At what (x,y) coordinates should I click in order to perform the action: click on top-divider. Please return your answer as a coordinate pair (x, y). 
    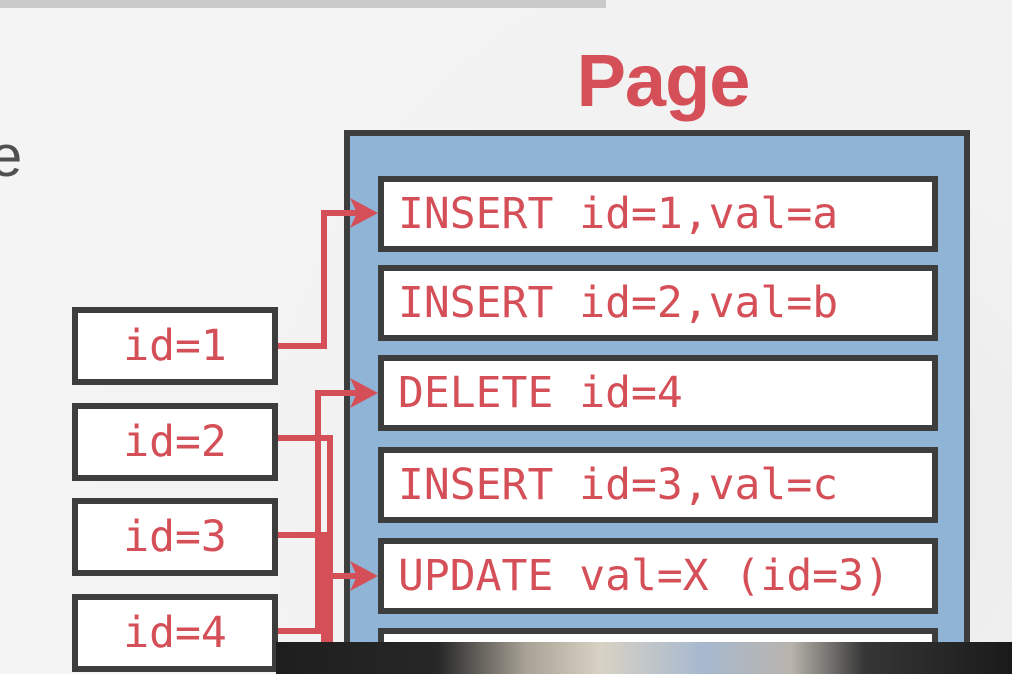
    Looking at the image, I should click on (303, 4).